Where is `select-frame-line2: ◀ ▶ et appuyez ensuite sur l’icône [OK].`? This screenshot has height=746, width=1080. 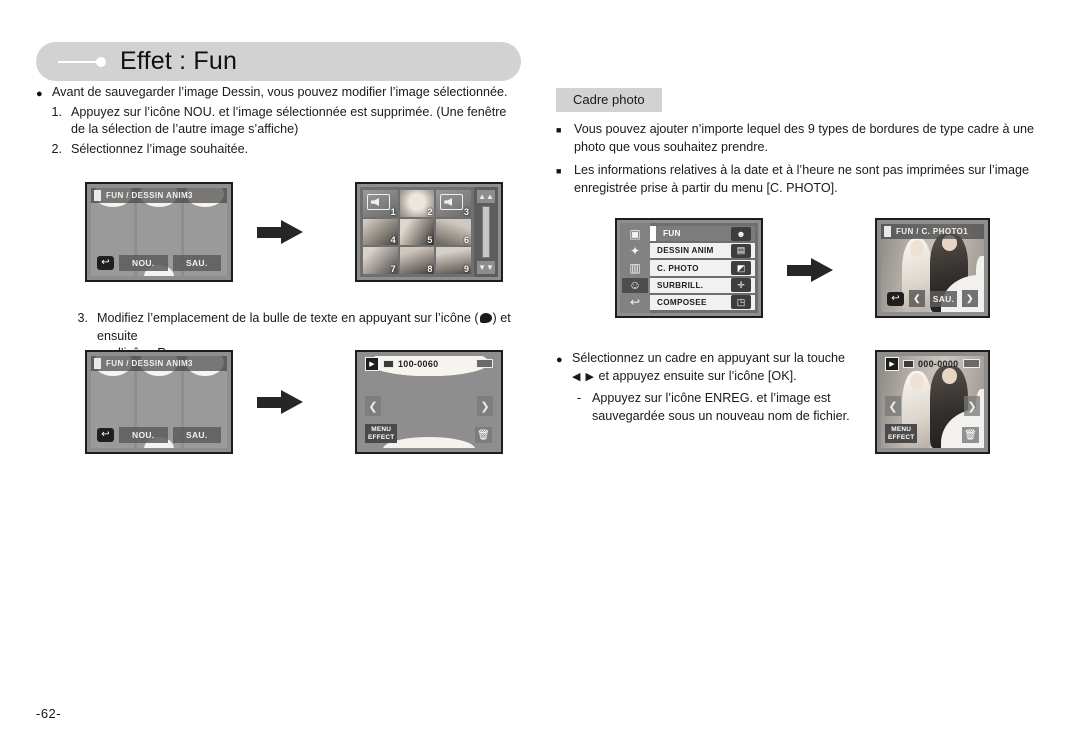
select-frame-line2: ◀ ▶ et appuyez ensuite sur l’icône [OK]. is located at coordinates (708, 377).